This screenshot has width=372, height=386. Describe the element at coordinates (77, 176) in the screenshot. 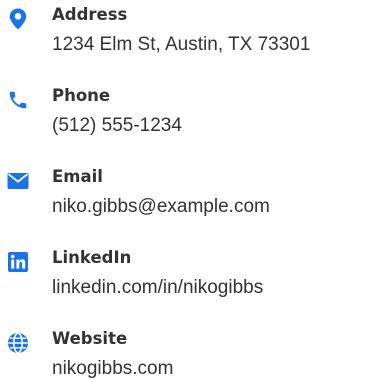

I see `email-label: Email` at that location.